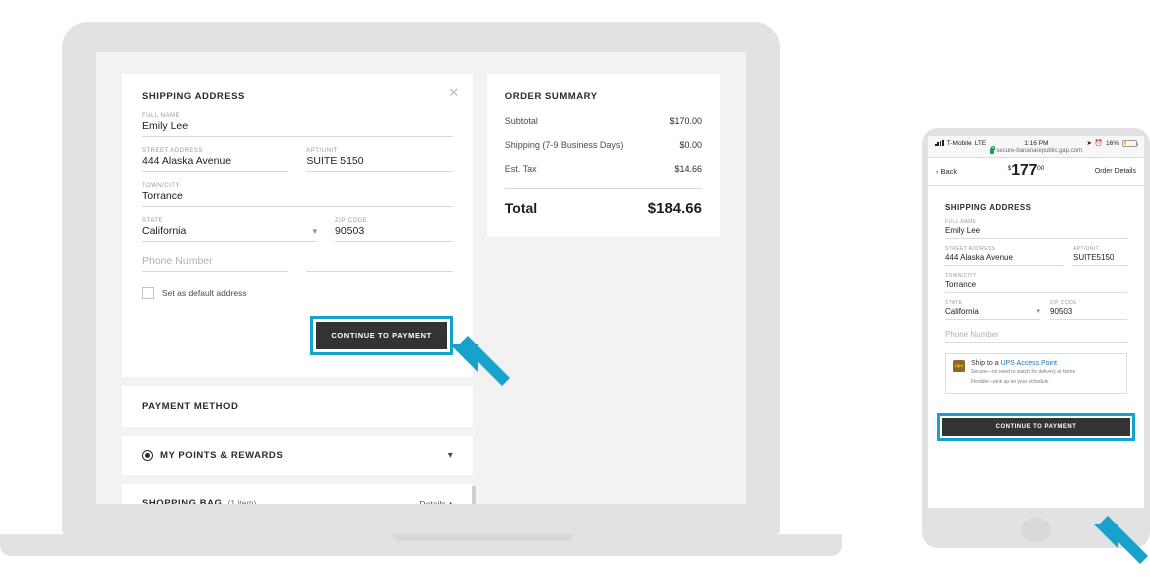 This screenshot has height=578, width=1150. I want to click on shipping-address-title: SHIPPING ADDRESS, so click(193, 96).